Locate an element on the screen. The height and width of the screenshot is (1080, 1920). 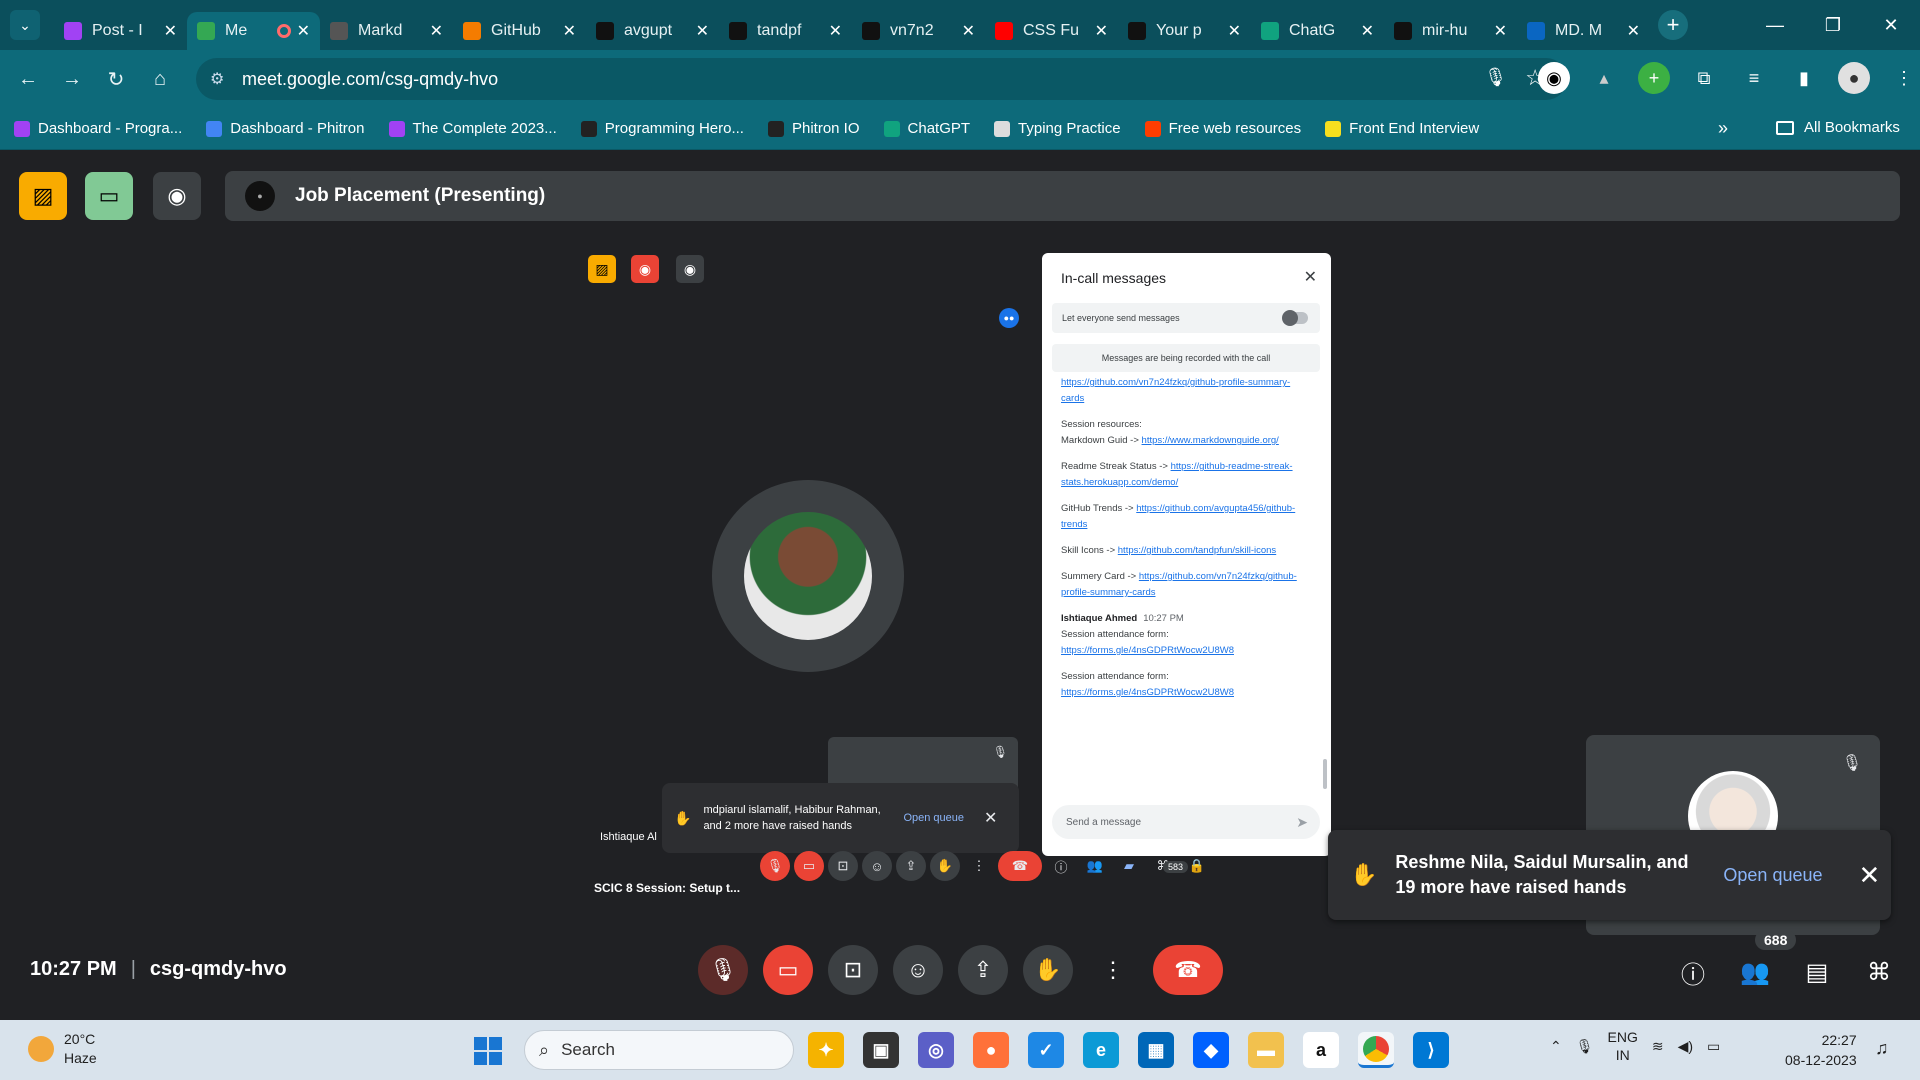
file-explorer-icon: ▬ is located at coordinates (1266, 1050).